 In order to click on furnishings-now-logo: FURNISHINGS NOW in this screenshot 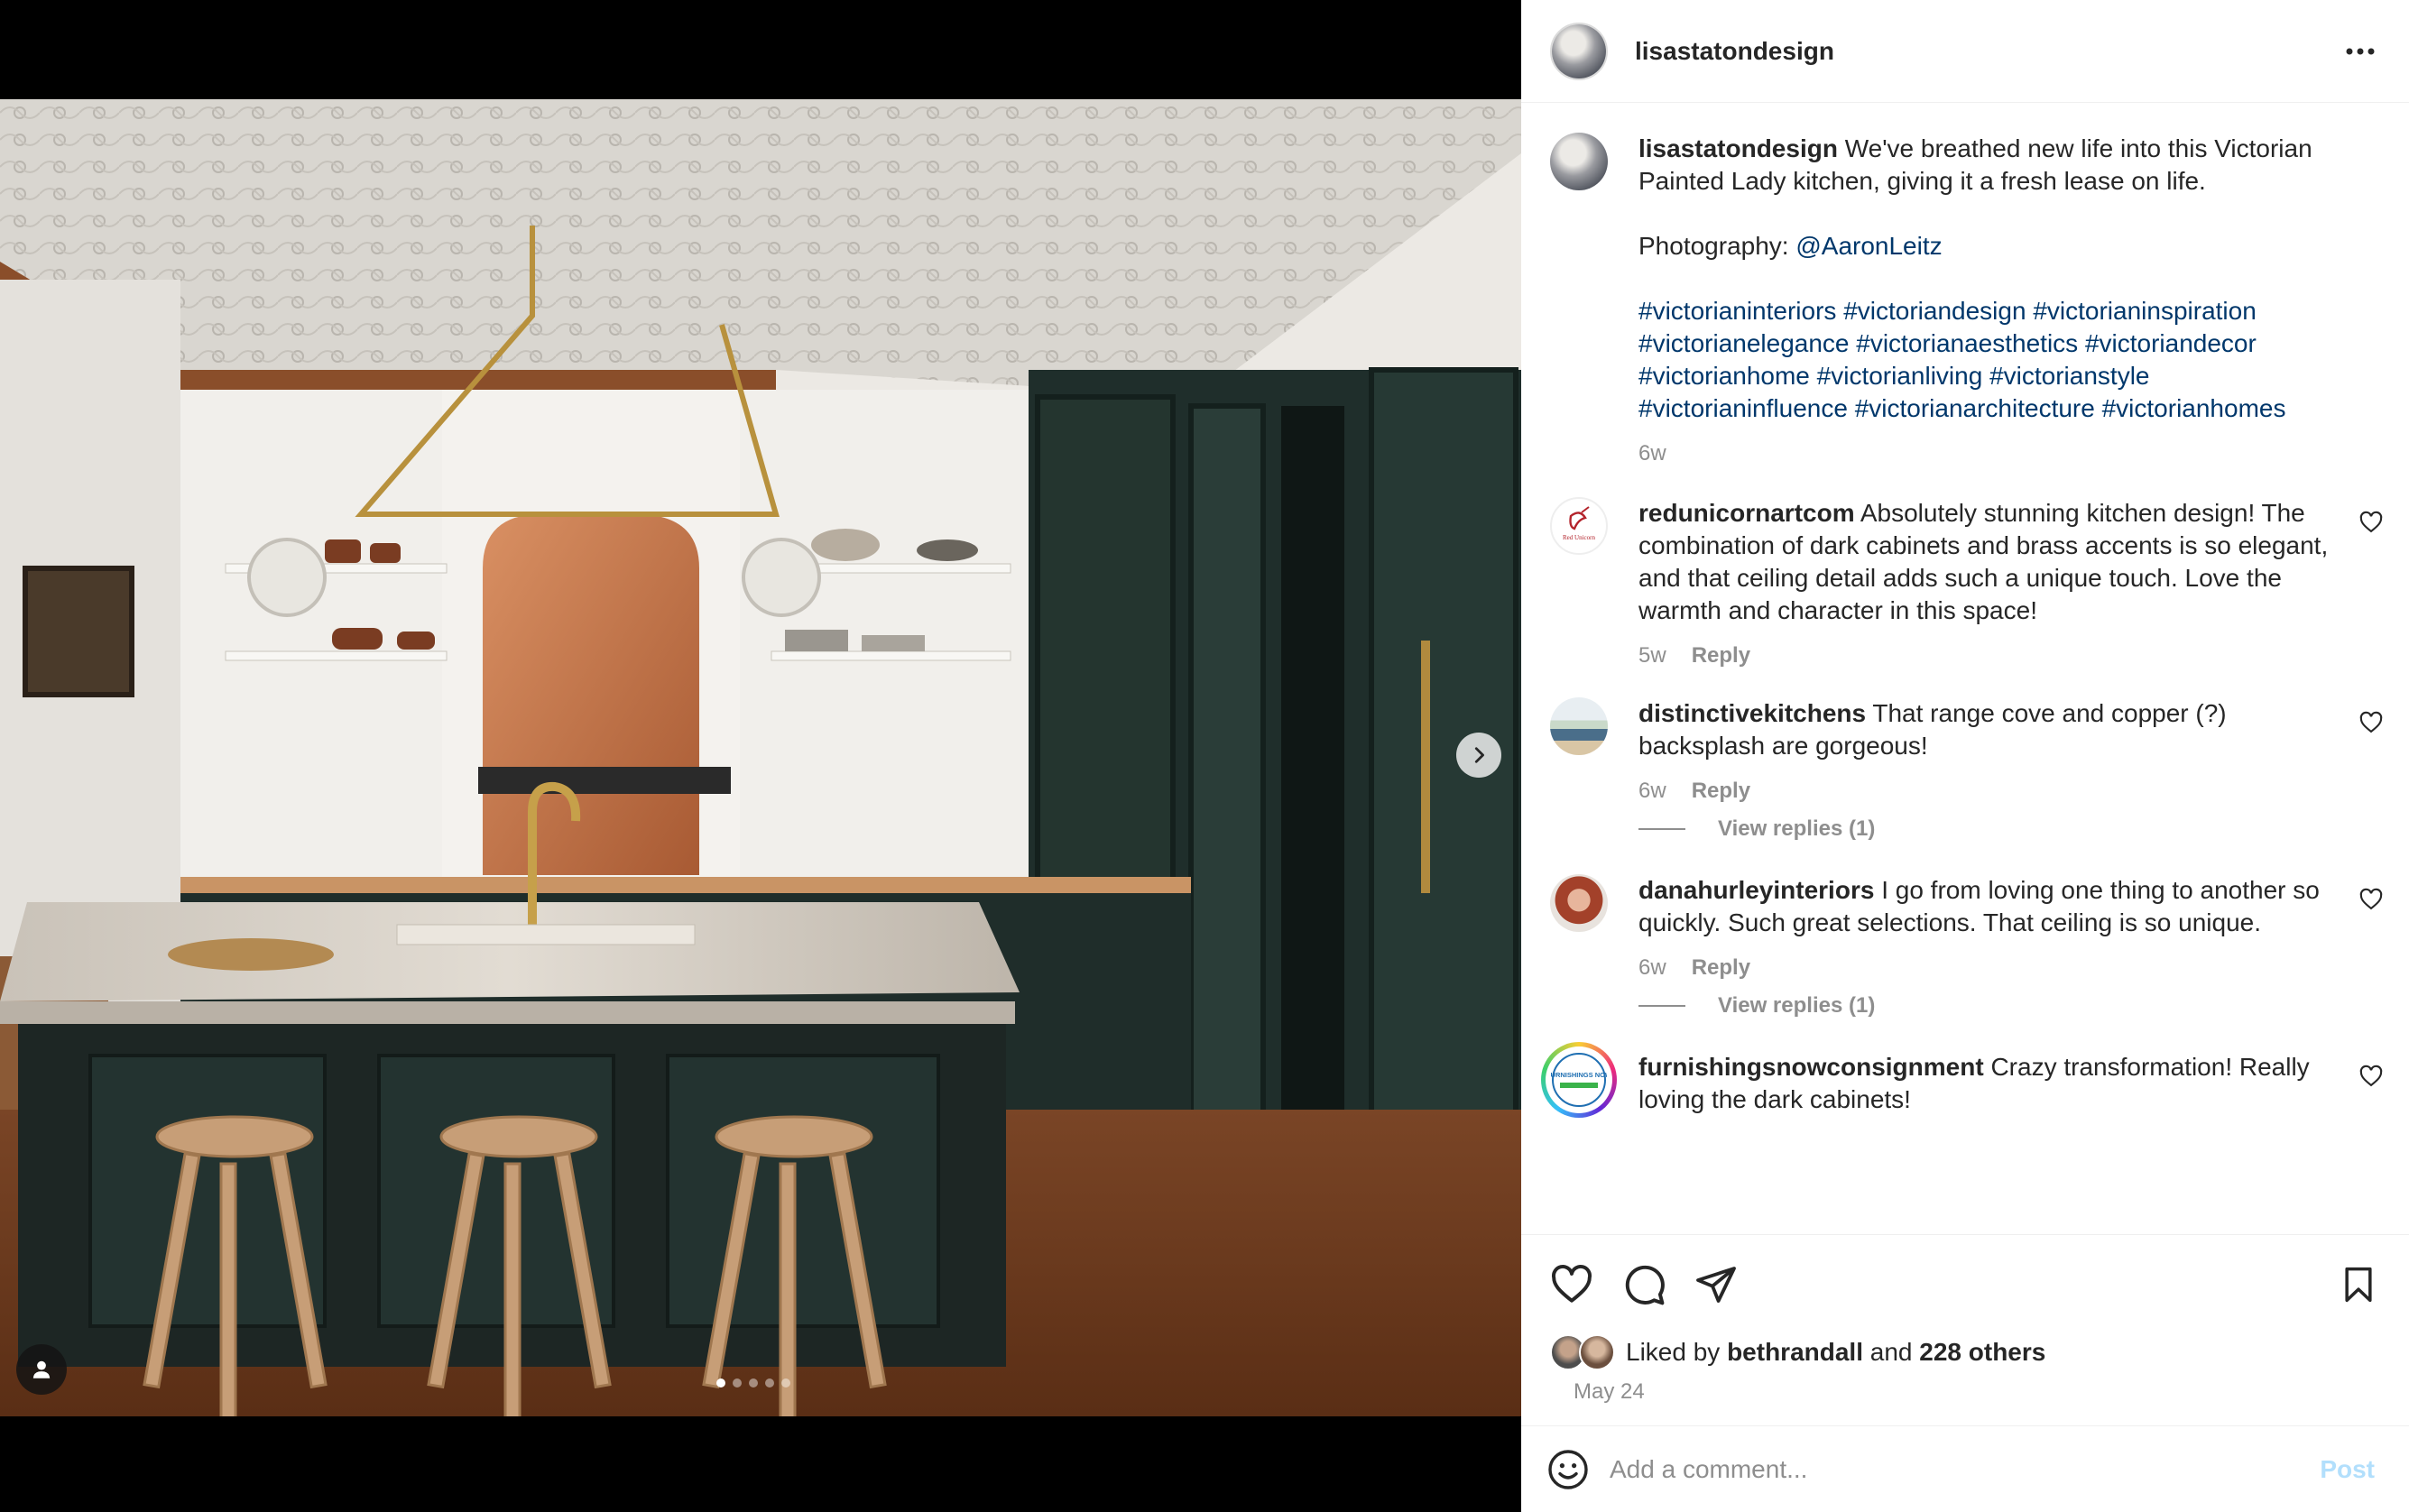, I will do `click(1579, 1080)`.